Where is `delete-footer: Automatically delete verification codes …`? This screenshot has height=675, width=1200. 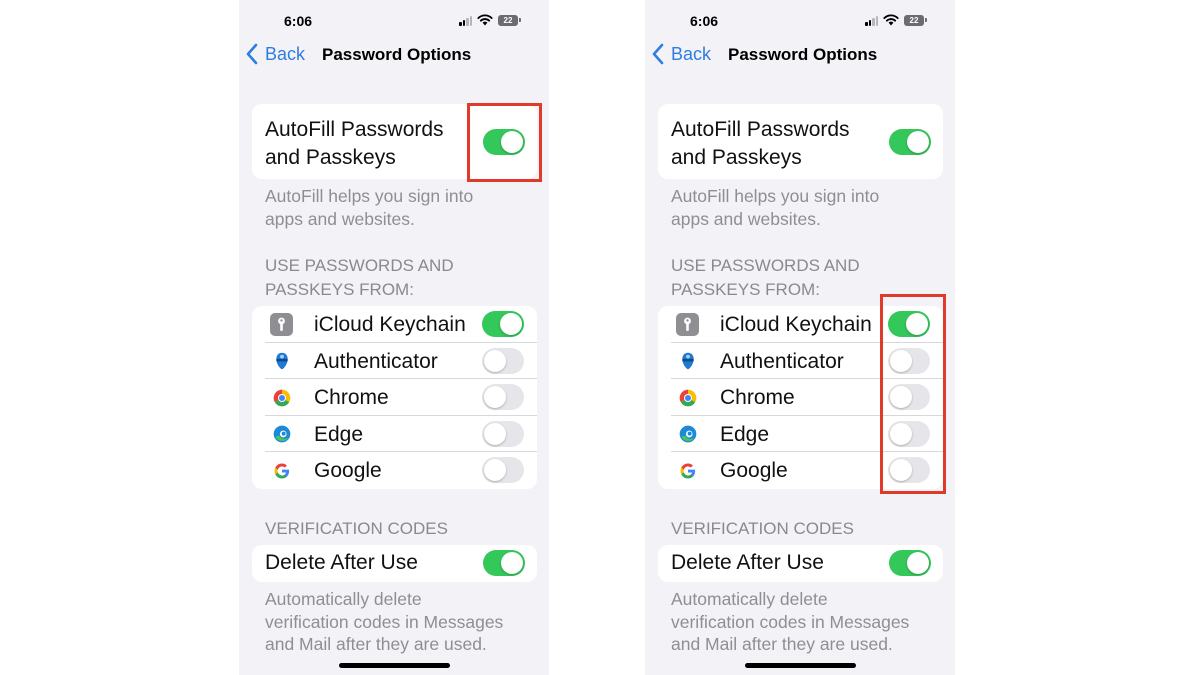
delete-footer: Automatically delete verification codes … is located at coordinates (803, 622).